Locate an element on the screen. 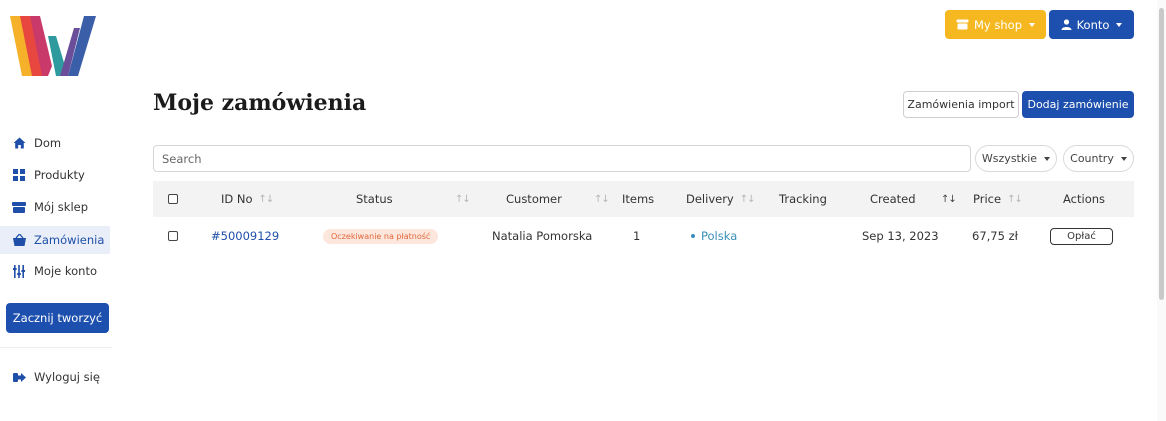 This screenshot has width=1166, height=421. status-badge: Oczekiwanie na płatność is located at coordinates (381, 236).